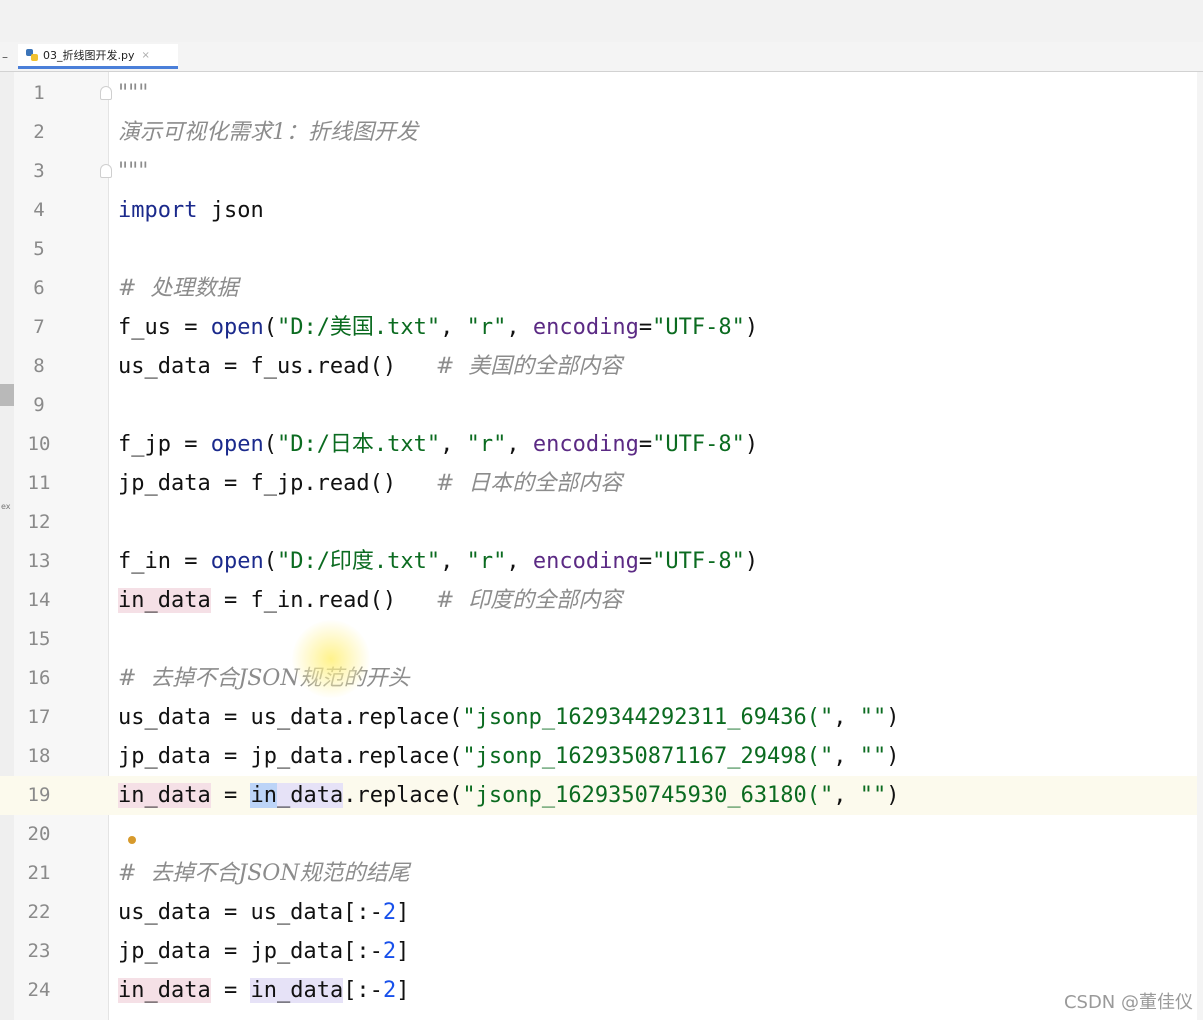 The height and width of the screenshot is (1020, 1203). I want to click on code-line: 3 """, so click(601, 171).